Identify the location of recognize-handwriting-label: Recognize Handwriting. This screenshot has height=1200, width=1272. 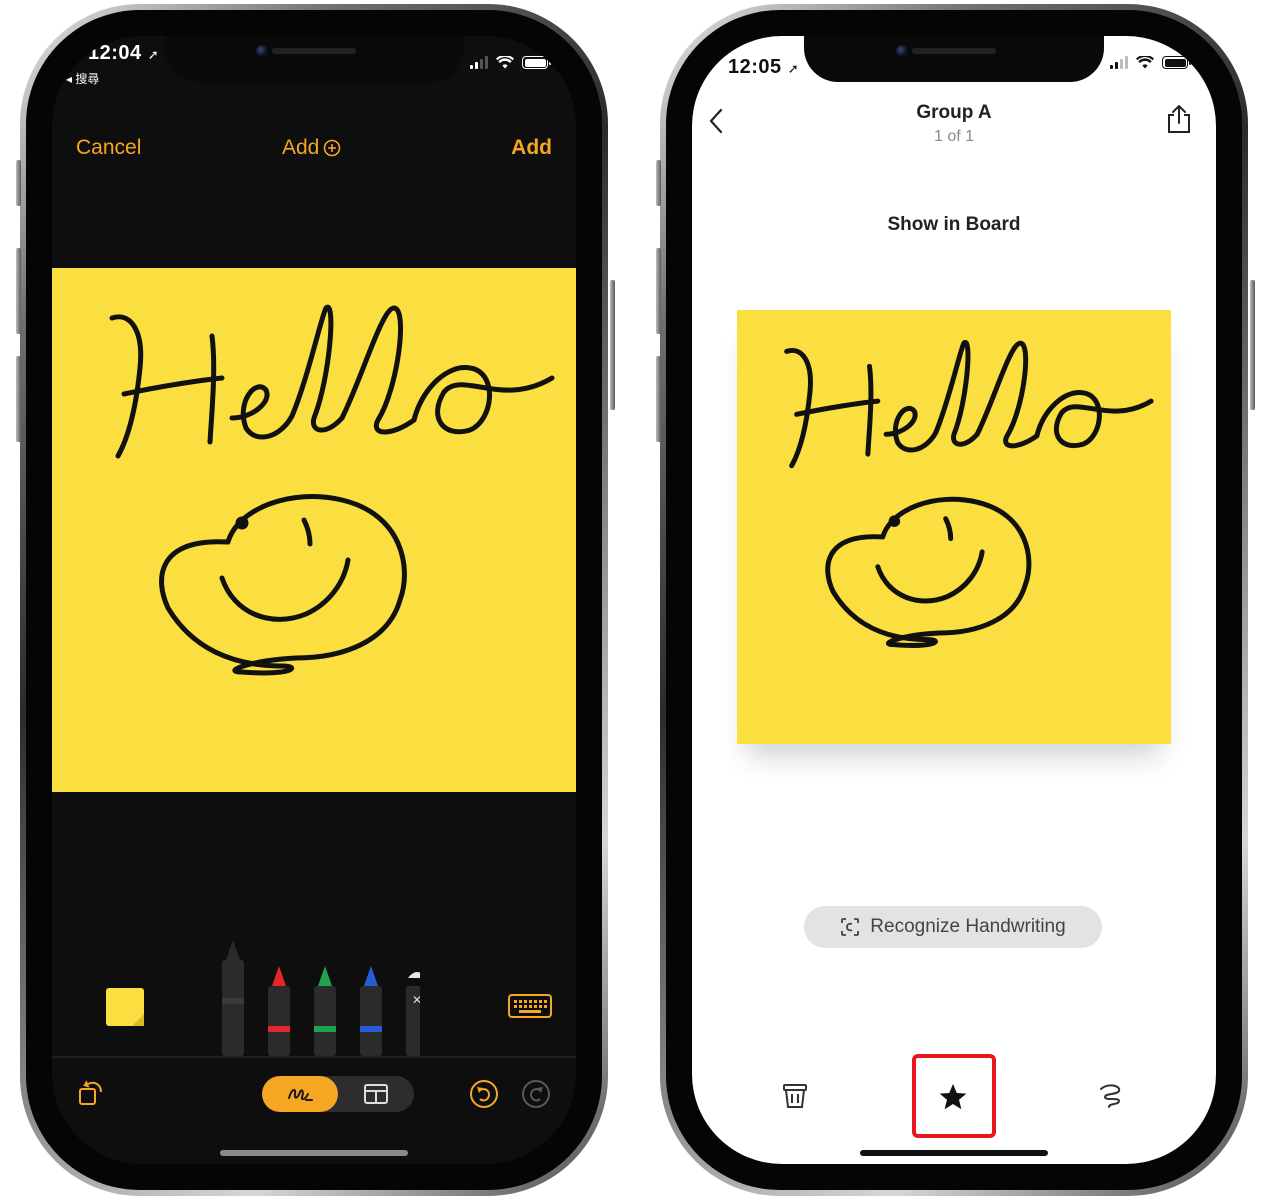
(968, 926).